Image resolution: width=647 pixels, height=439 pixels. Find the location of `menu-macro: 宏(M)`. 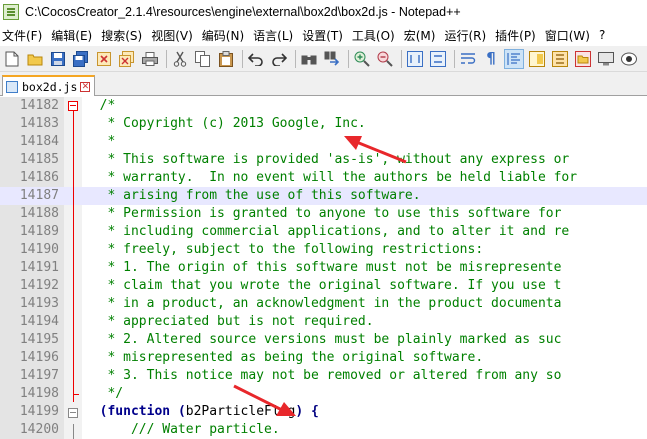

menu-macro: 宏(M) is located at coordinates (422, 35).